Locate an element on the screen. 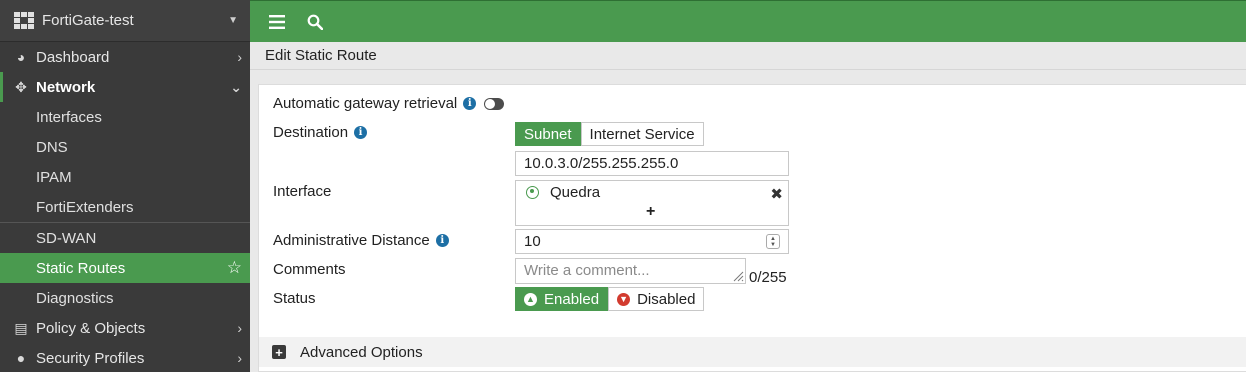 This screenshot has height=372, width=1246. sidebar-item-label: FortiExtenders is located at coordinates (85, 207).